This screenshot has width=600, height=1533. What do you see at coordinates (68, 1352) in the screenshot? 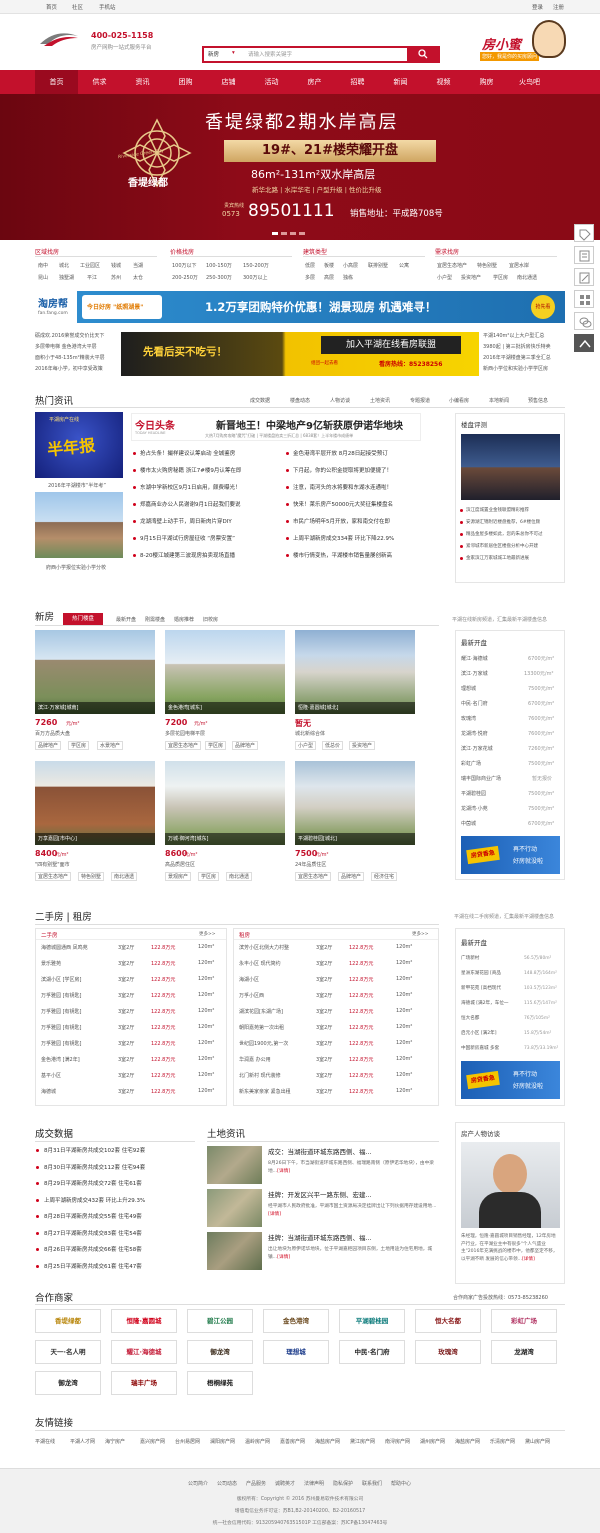
I see `partner-logo: 天一·名人明` at bounding box center [68, 1352].